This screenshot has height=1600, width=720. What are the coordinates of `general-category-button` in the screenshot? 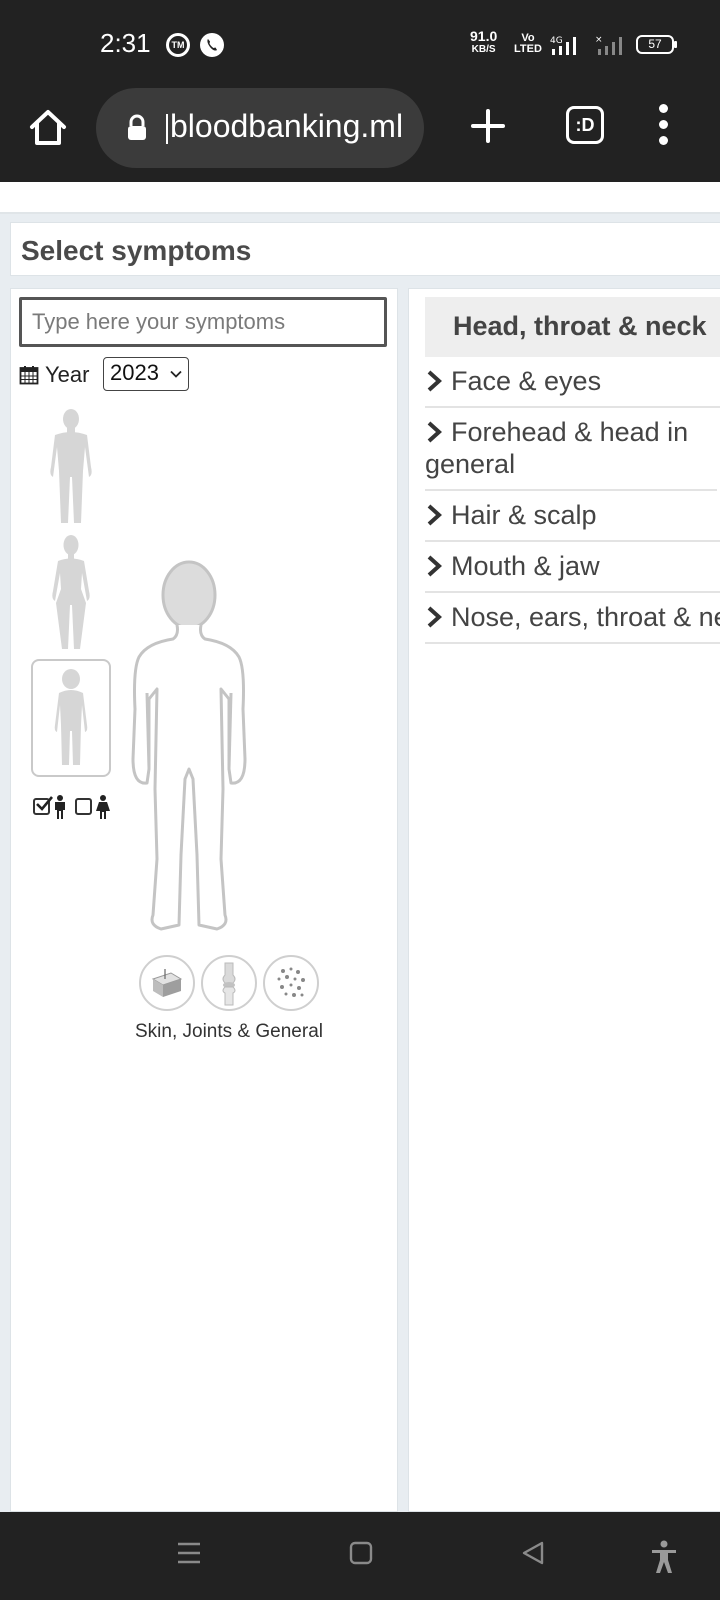 It's located at (291, 983).